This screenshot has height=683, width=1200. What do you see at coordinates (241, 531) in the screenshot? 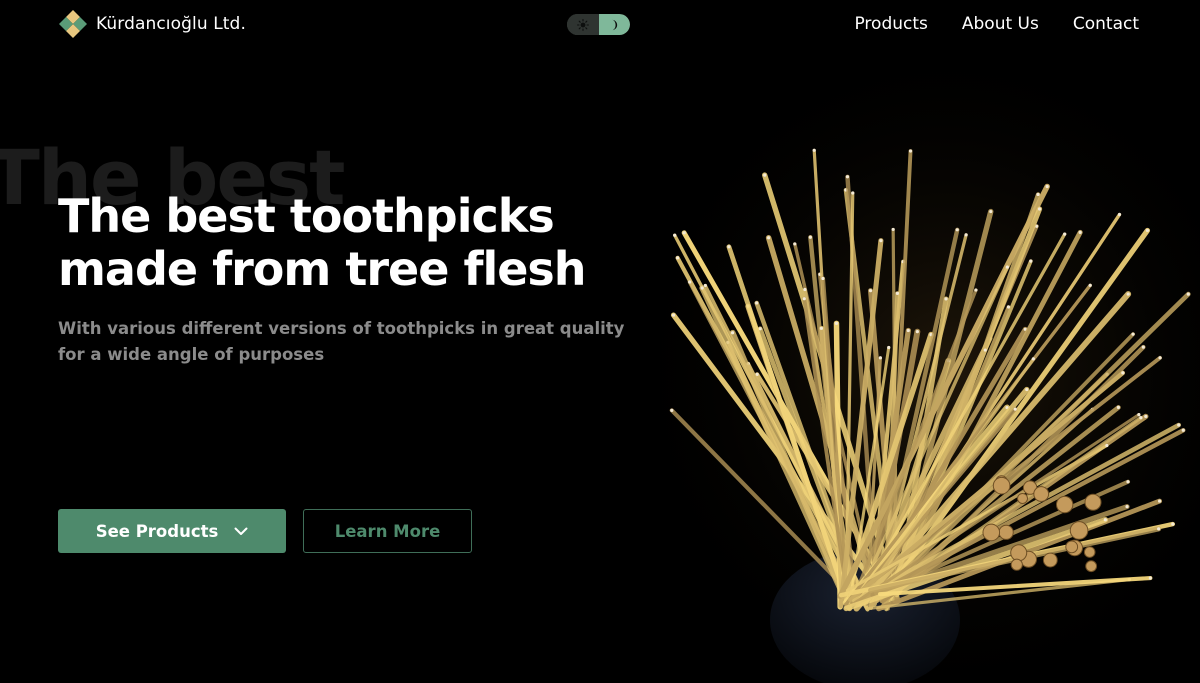
I see `chevron-down-icon` at bounding box center [241, 531].